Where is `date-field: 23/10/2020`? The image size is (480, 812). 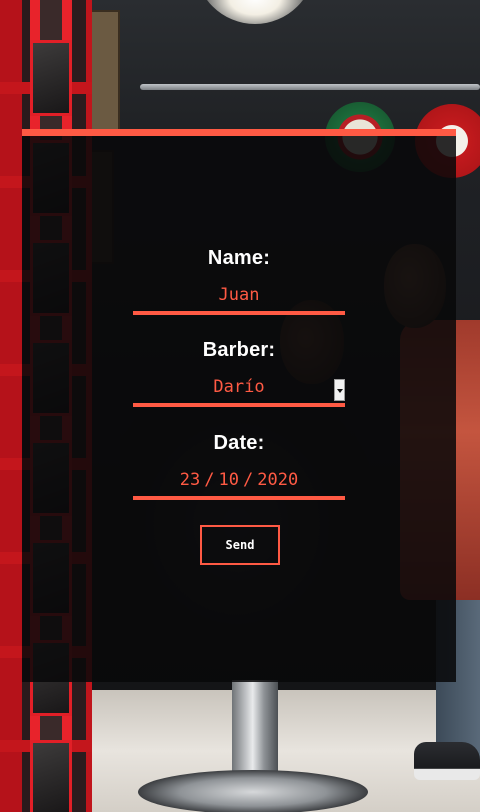
date-field: 23/10/2020 is located at coordinates (239, 484).